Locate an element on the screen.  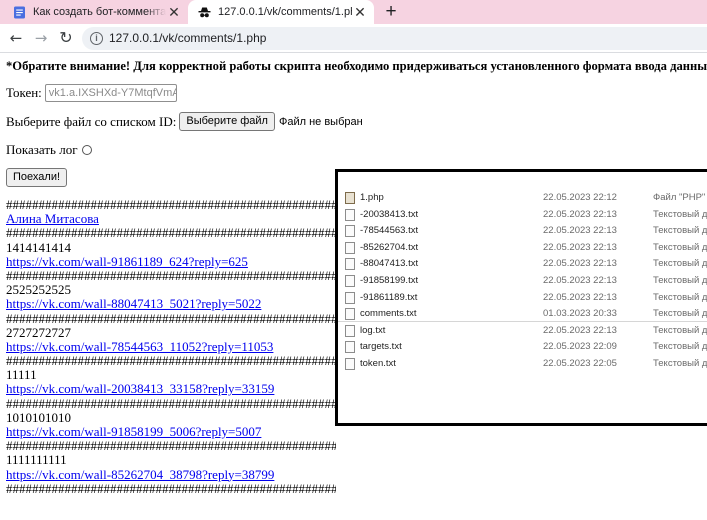
file-label: Выберите файл со списком ID: is located at coordinates (91, 121).